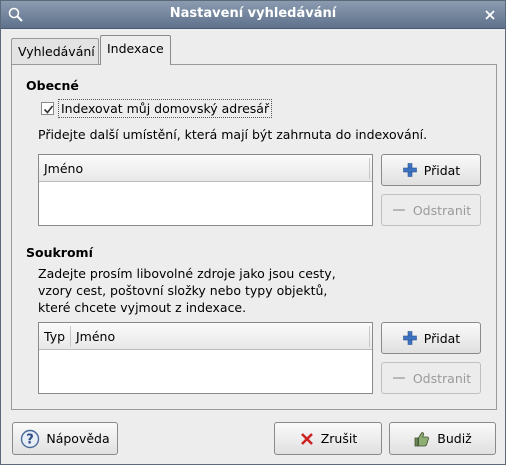 This screenshot has width=506, height=465. What do you see at coordinates (422, 439) in the screenshot?
I see `thumbs-up-icon` at bounding box center [422, 439].